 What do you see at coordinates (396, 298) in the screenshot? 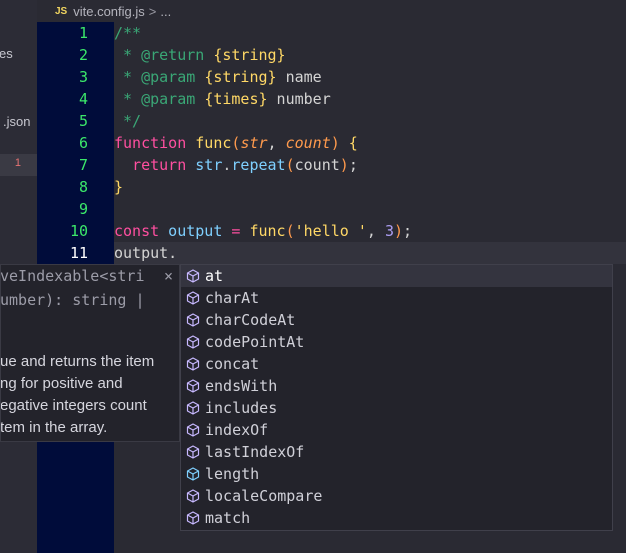
I see `suggestion-item-charat: charAt` at bounding box center [396, 298].